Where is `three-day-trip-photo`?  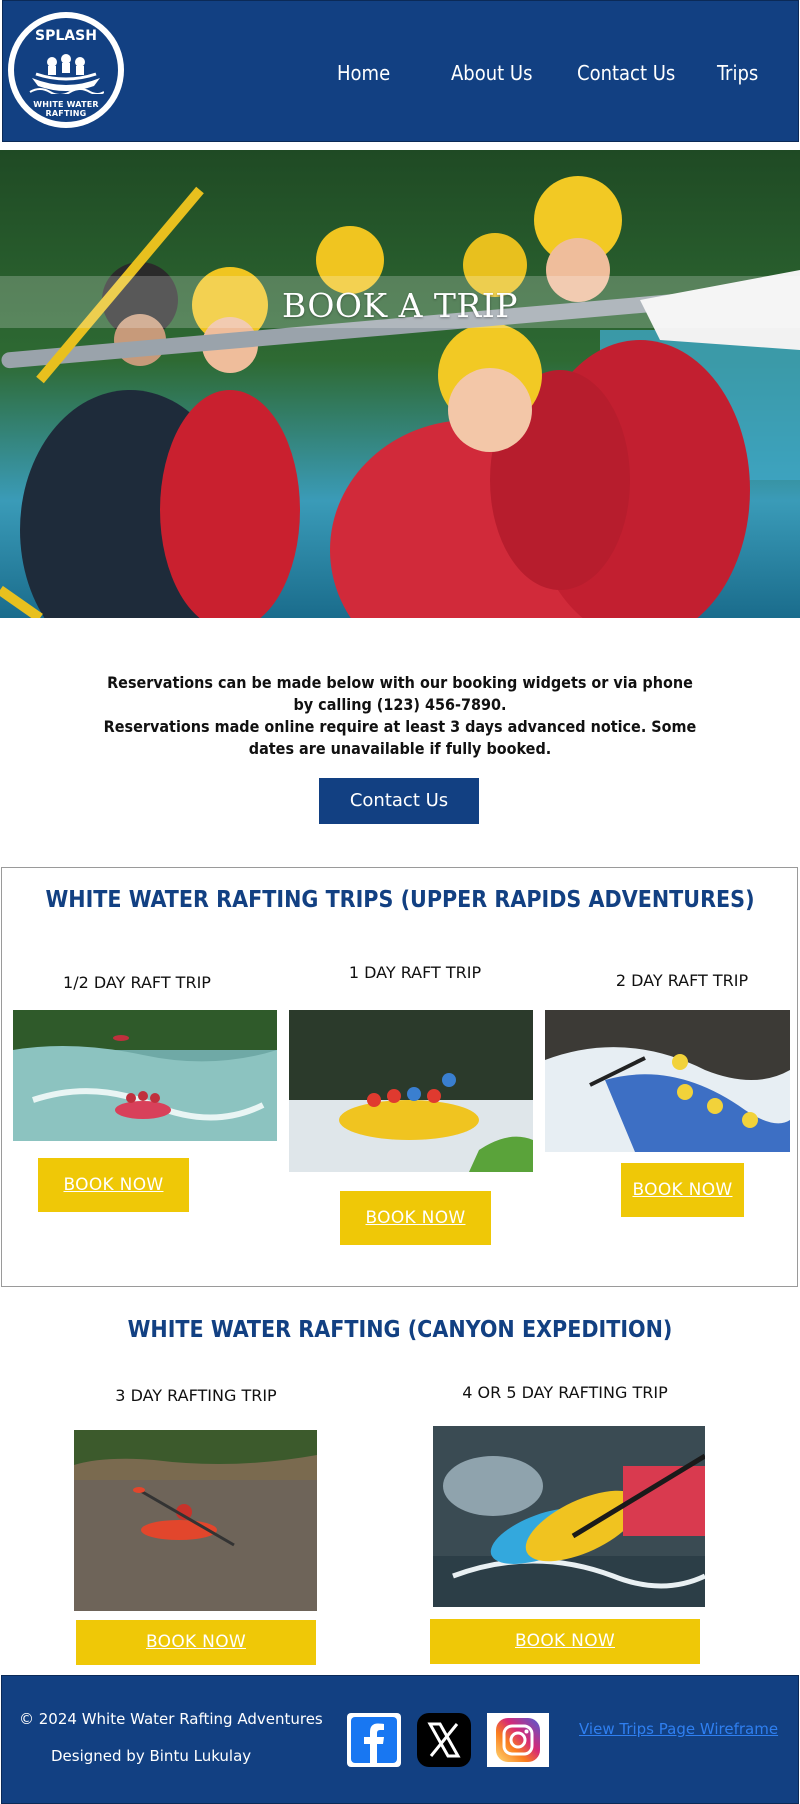
three-day-trip-photo is located at coordinates (195, 1520).